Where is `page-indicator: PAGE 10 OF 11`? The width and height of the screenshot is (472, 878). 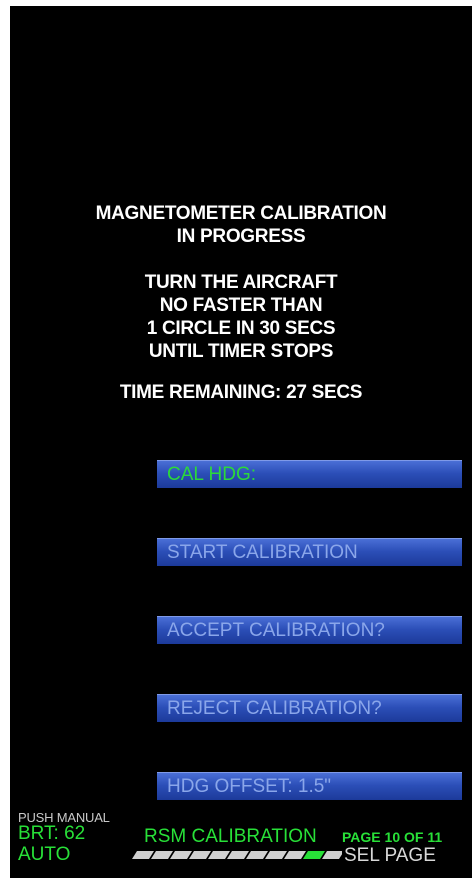
page-indicator: PAGE 10 OF 11 is located at coordinates (392, 837).